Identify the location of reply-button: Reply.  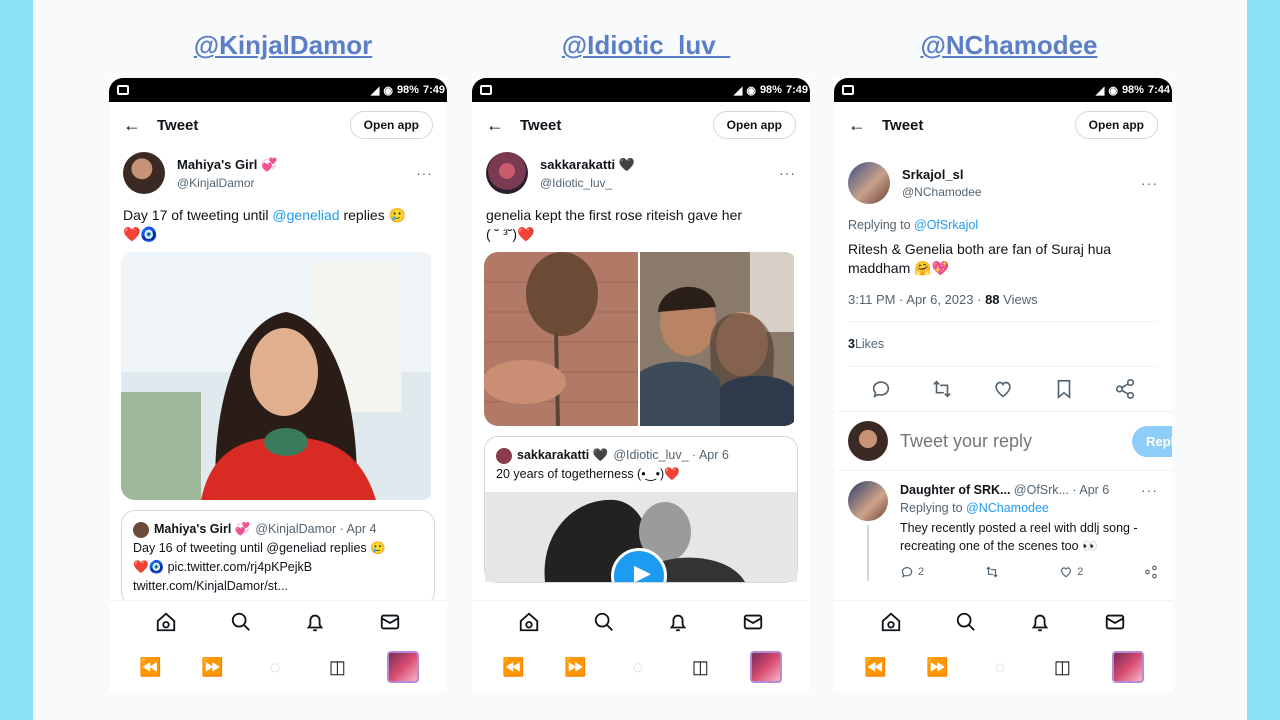
(1152, 441).